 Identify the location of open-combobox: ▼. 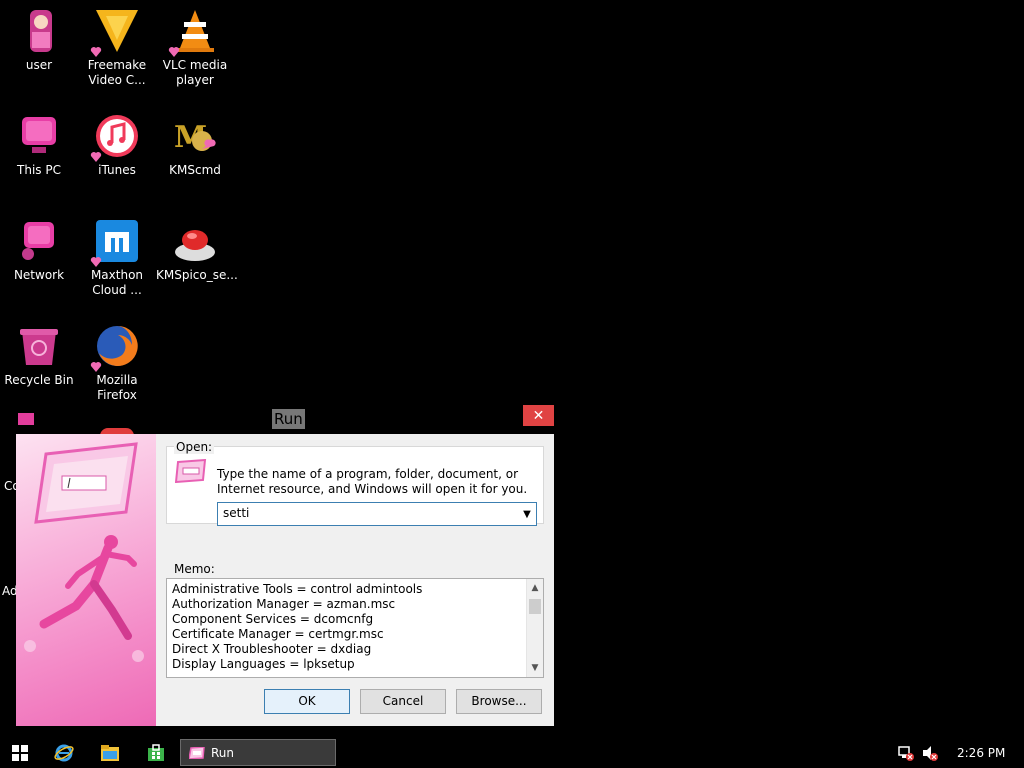
(377, 514).